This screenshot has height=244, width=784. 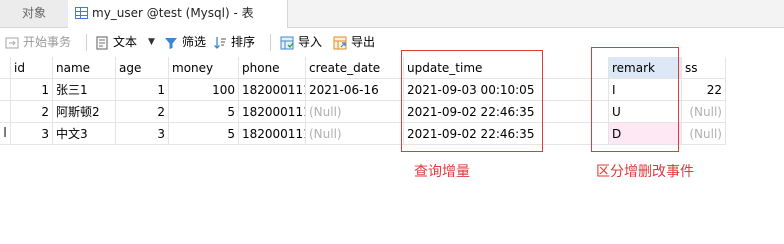 What do you see at coordinates (506, 68) in the screenshot?
I see `column-header-update-time: update_time` at bounding box center [506, 68].